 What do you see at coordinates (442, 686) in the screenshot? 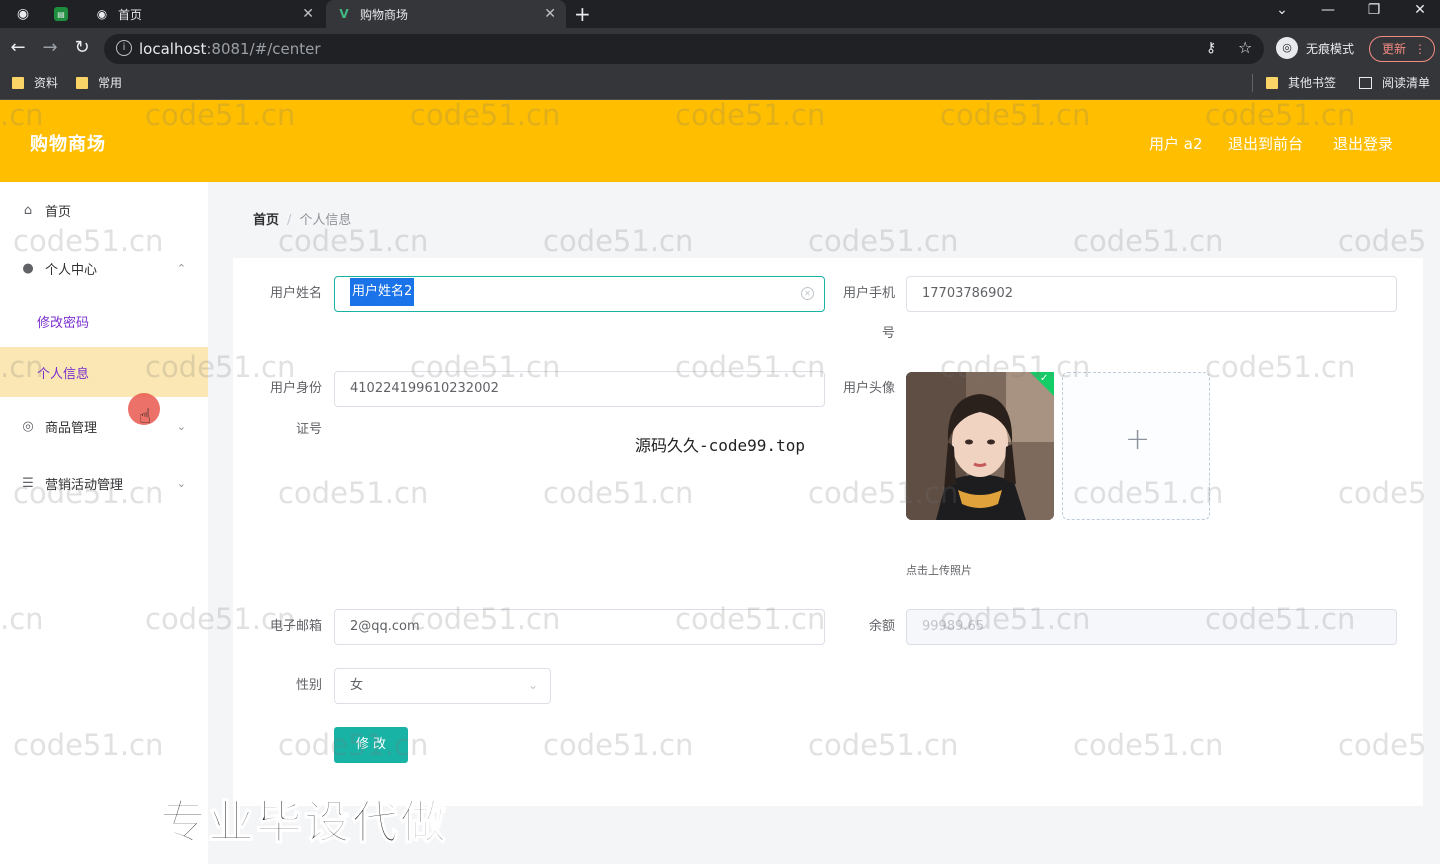
I see `gender-select: 女` at bounding box center [442, 686].